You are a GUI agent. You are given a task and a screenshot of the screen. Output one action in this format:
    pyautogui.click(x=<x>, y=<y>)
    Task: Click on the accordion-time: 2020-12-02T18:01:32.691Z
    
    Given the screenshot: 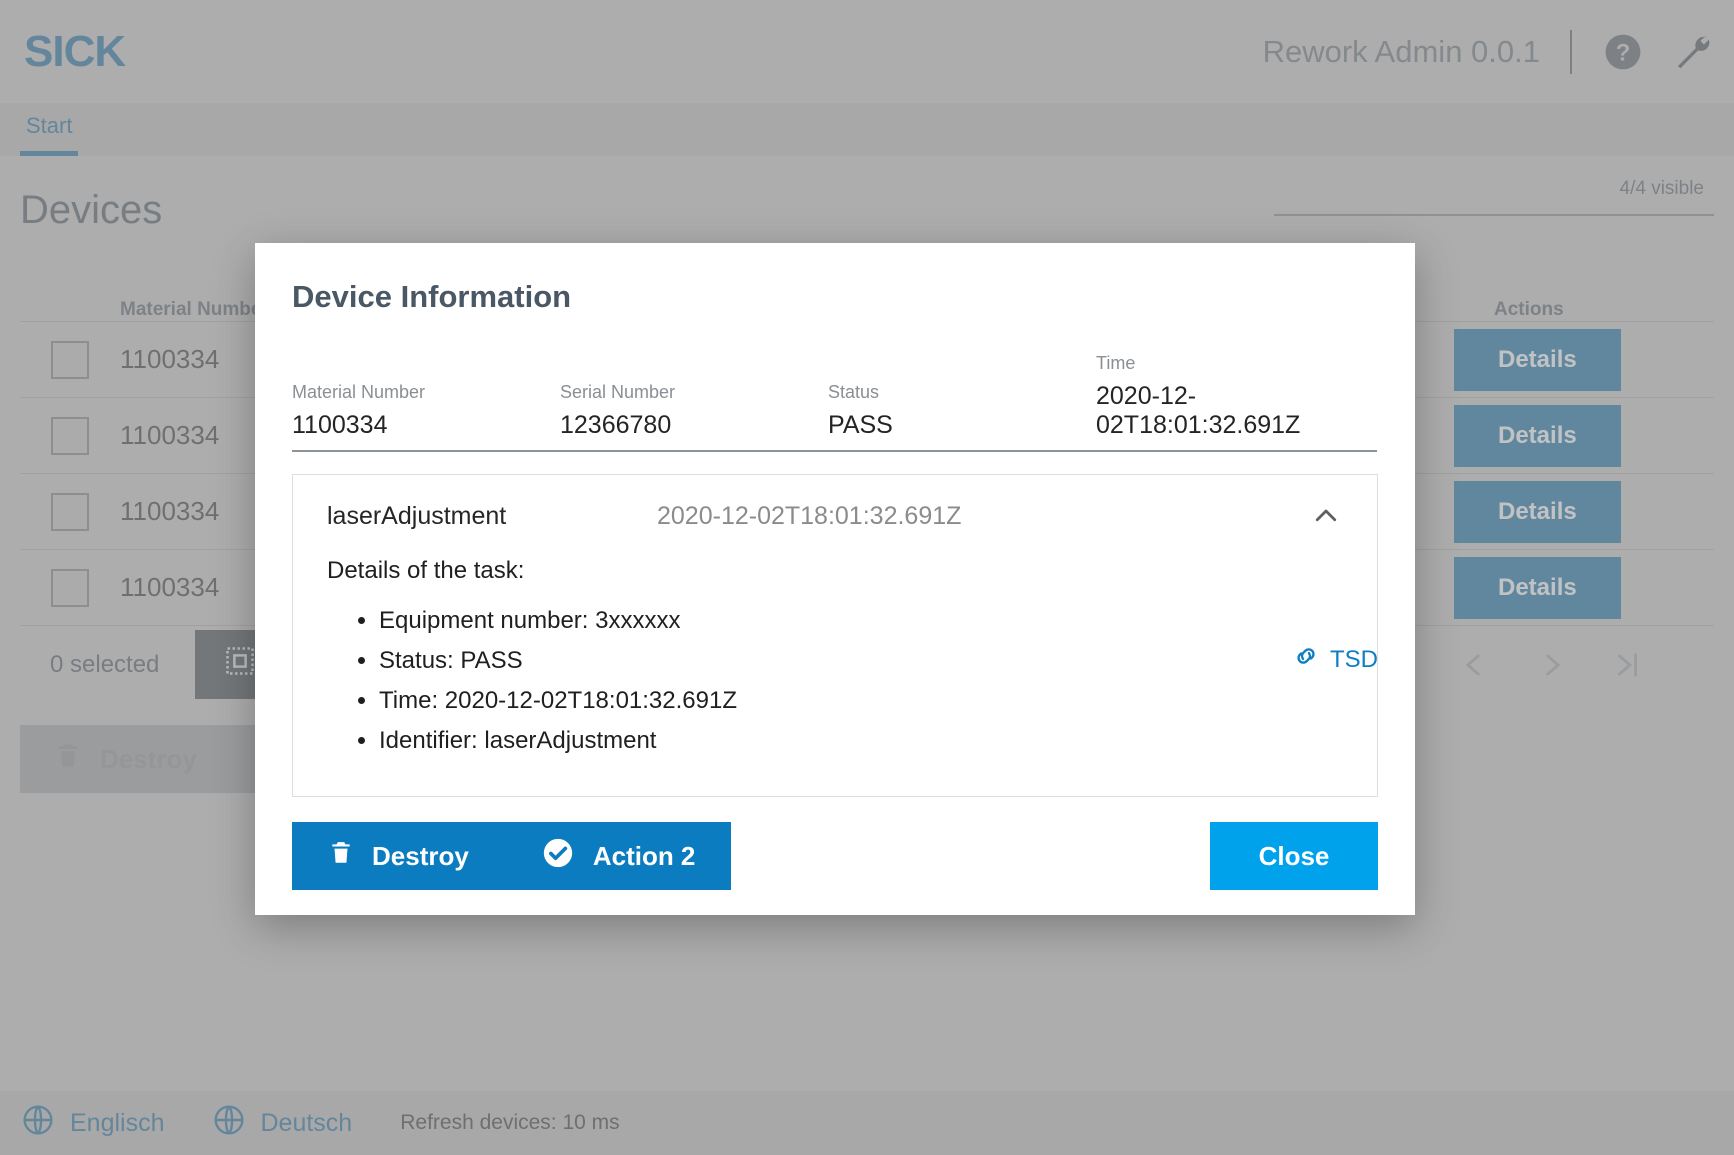 What is the action you would take?
    pyautogui.click(x=809, y=515)
    